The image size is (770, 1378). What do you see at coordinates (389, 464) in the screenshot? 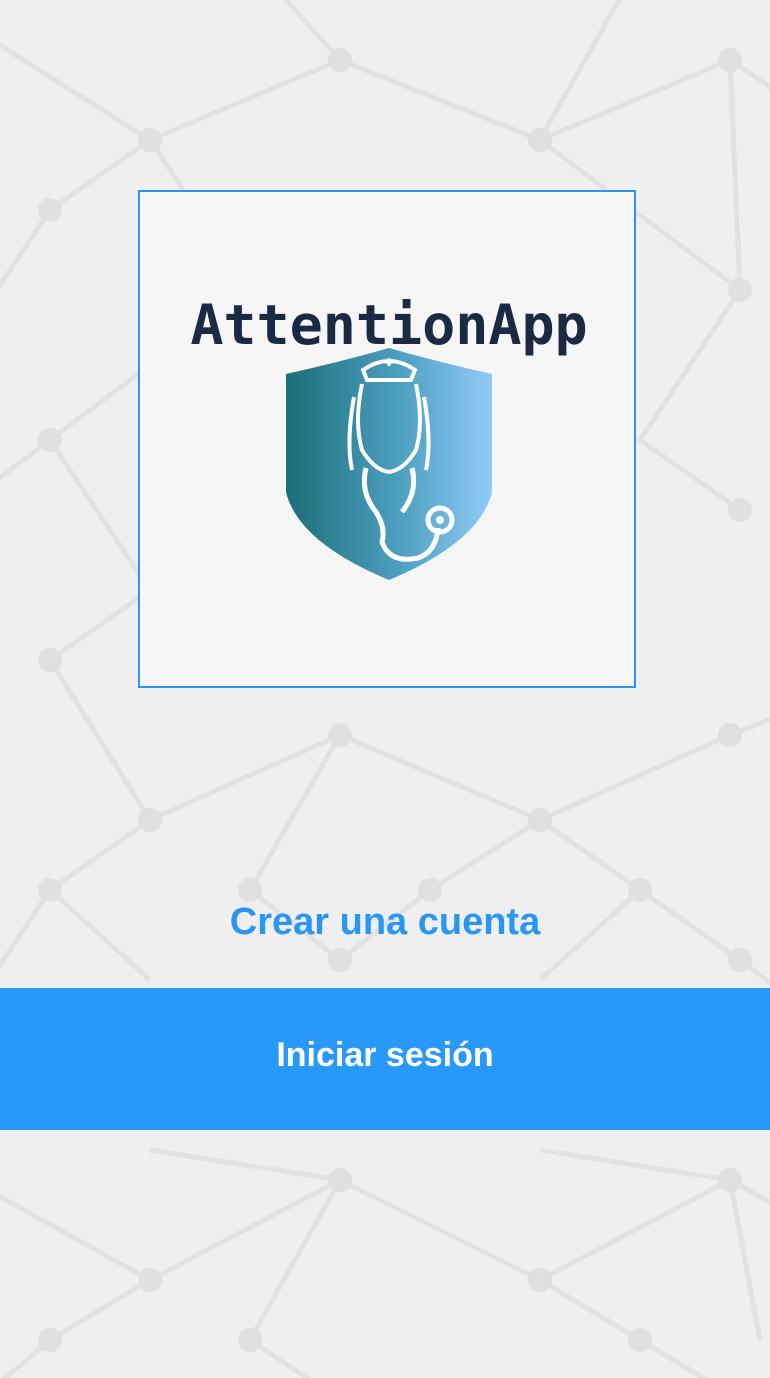
I see `shield-nurse-stethoscope-icon` at bounding box center [389, 464].